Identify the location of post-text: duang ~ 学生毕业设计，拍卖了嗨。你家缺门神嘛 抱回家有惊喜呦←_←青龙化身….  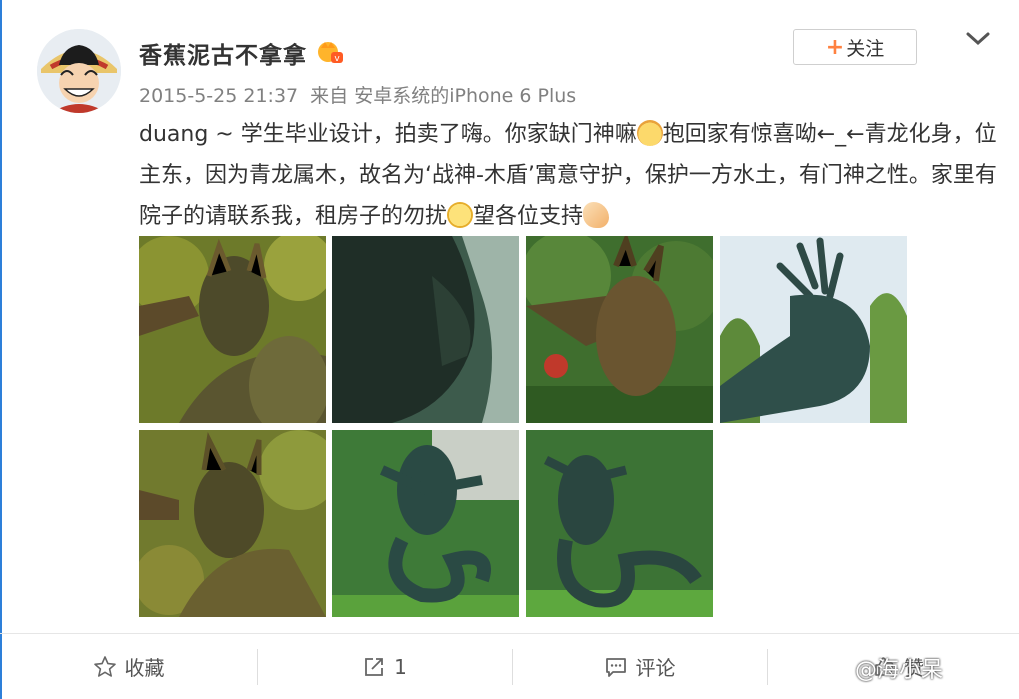
(569, 175).